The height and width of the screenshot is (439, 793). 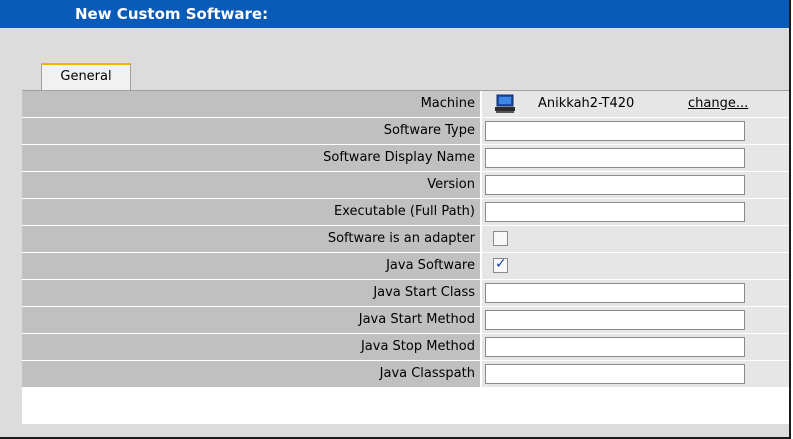 I want to click on software-display-name-label: Software Display Name, so click(x=251, y=158).